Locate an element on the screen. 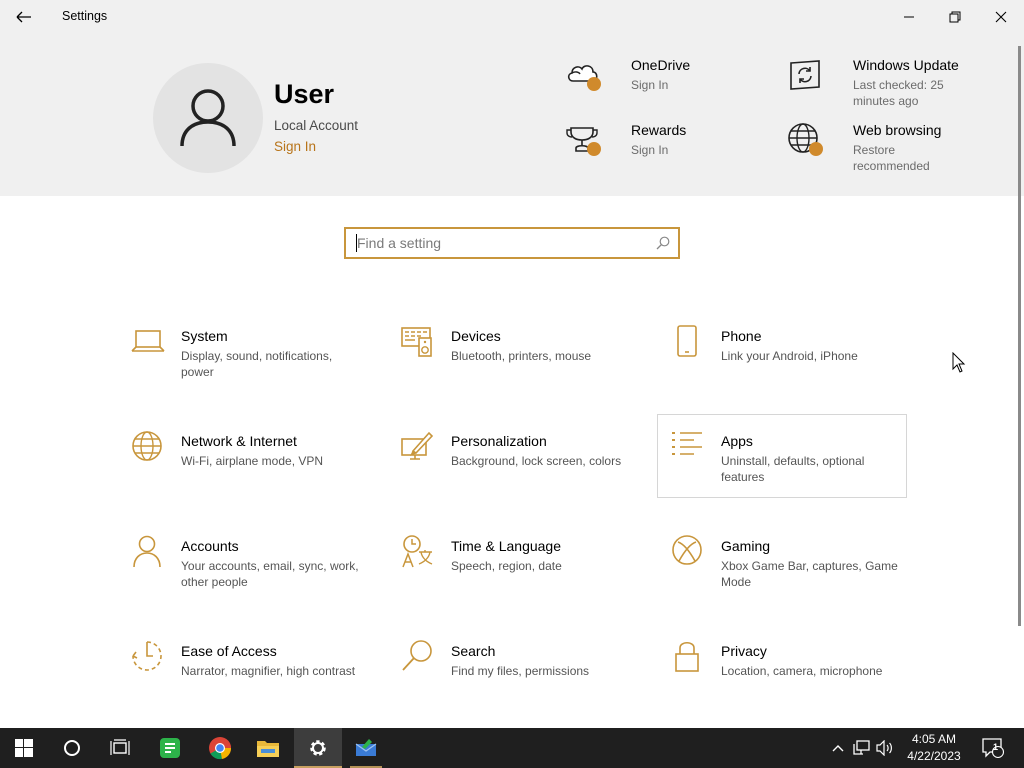 The height and width of the screenshot is (768, 1024). tile-name: Privacy is located at coordinates (744, 651).